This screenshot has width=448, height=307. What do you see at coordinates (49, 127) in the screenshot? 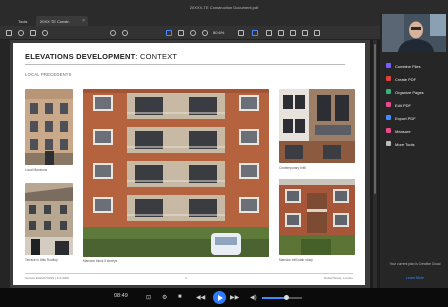
I see `photo-local-mansions` at bounding box center [49, 127].